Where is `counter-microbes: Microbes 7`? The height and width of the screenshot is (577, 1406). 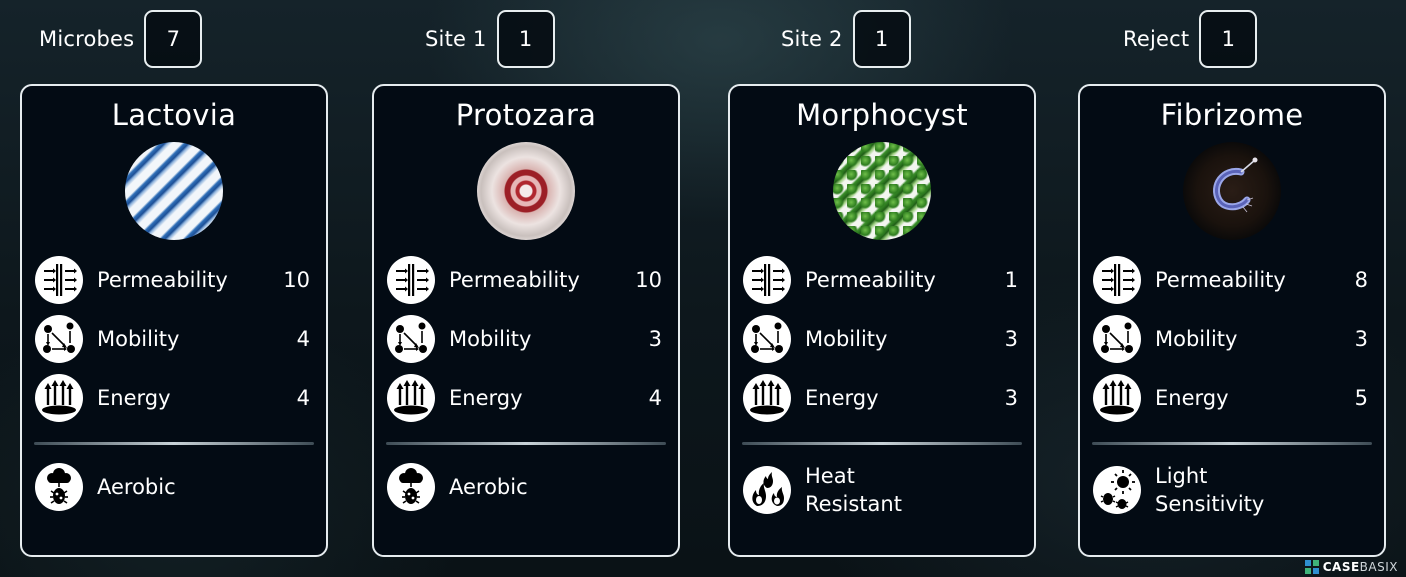
counter-microbes: Microbes 7 is located at coordinates (121, 39).